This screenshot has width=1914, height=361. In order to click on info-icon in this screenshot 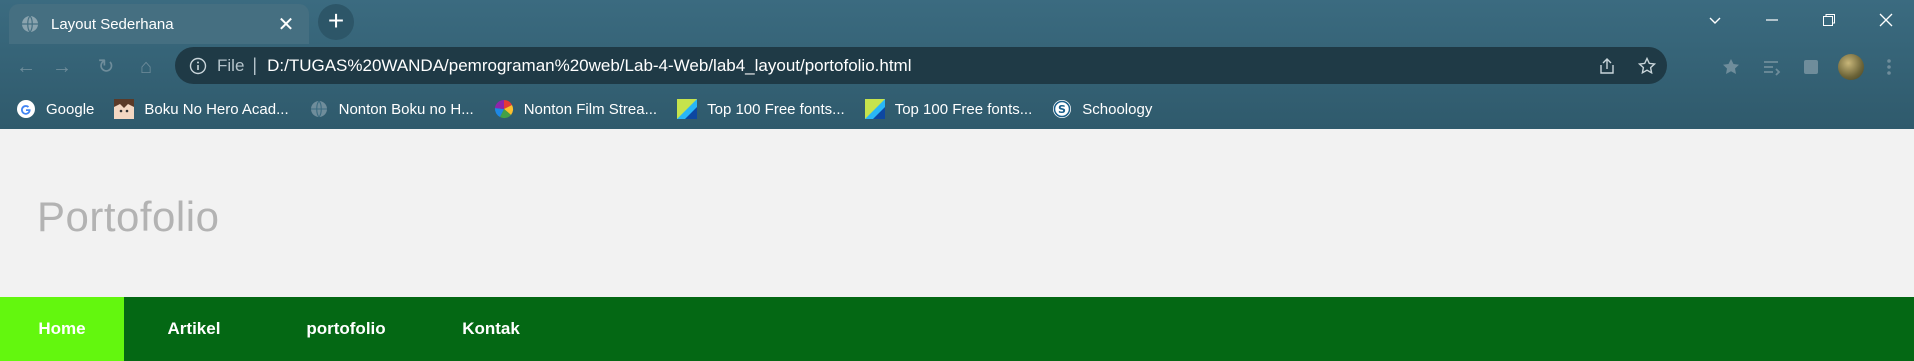, I will do `click(198, 66)`.